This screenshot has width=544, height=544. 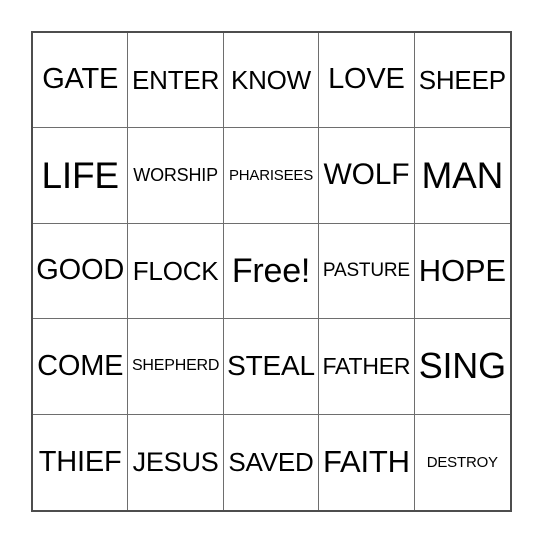 I want to click on bingo-cell: FLOCK, so click(x=176, y=271).